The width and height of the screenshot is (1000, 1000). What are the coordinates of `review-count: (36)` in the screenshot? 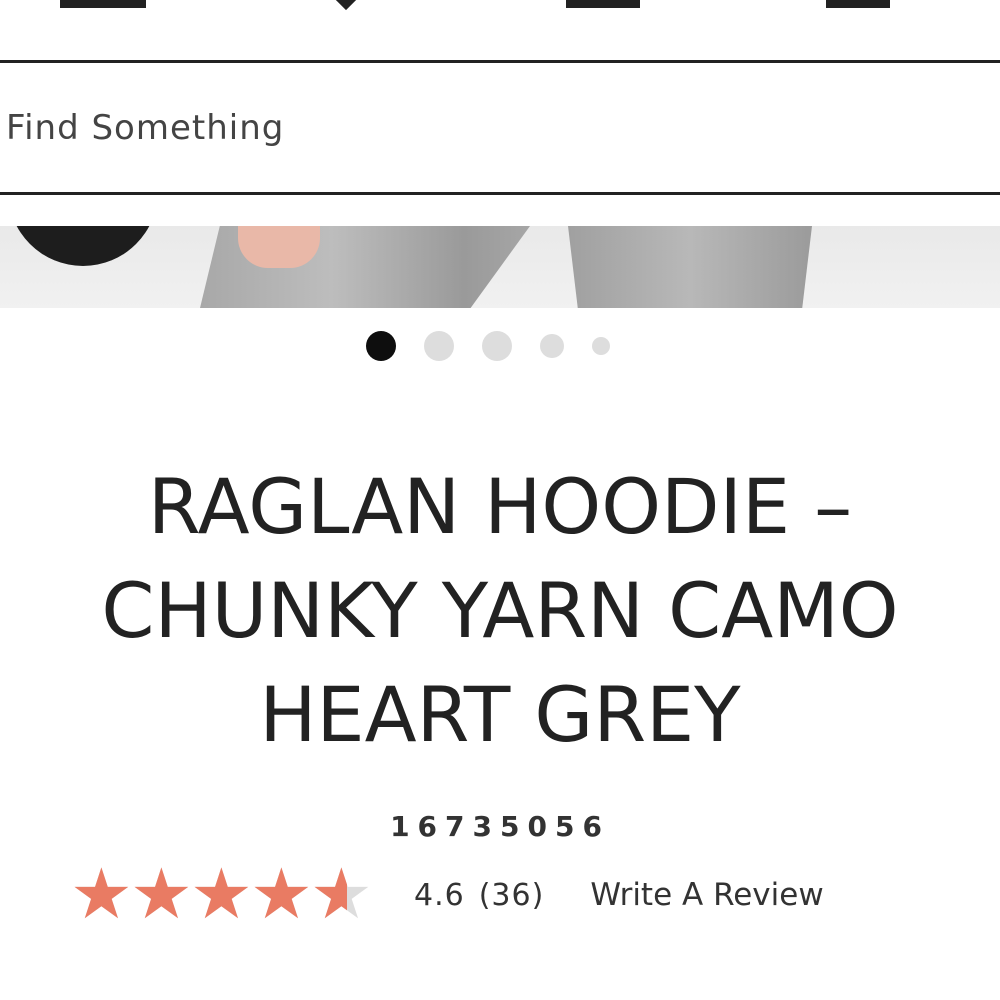 It's located at (512, 895).